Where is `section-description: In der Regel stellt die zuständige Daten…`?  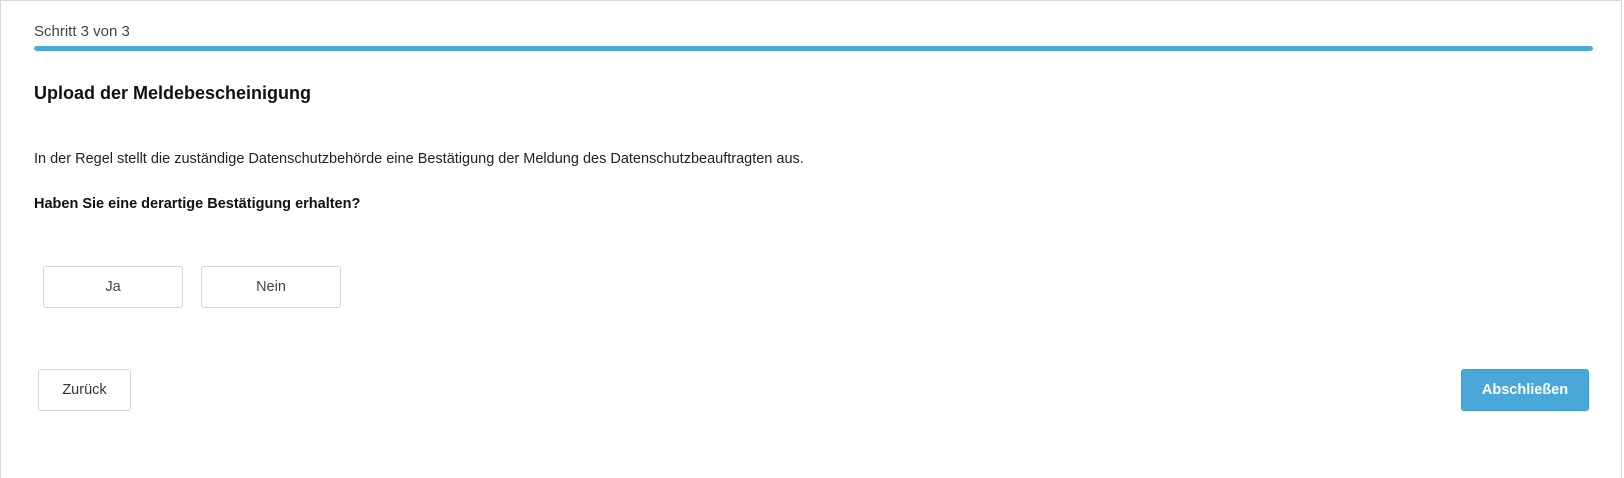
section-description: In der Regel stellt die zuständige Daten… is located at coordinates (419, 159).